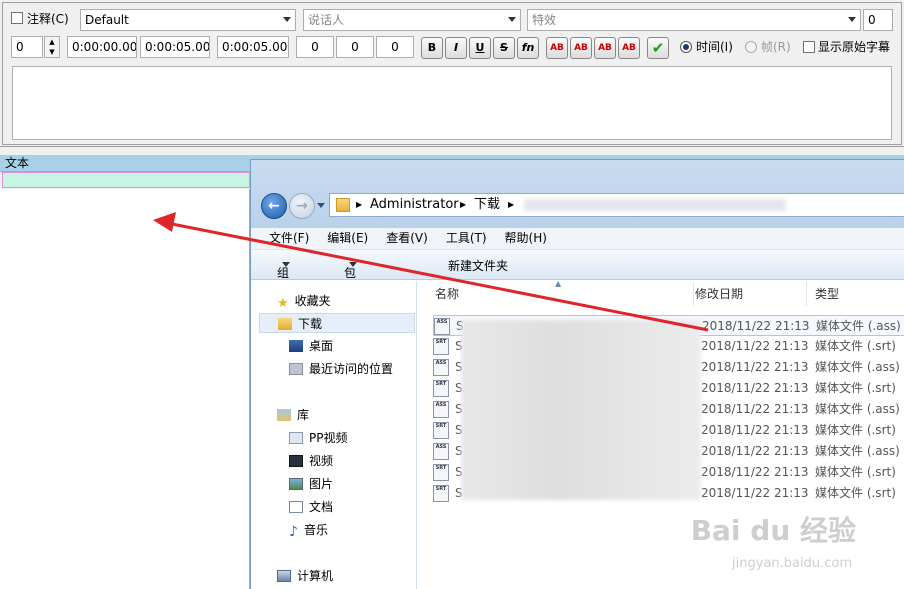  Describe the element at coordinates (164, 222) in the screenshot. I see `arrow-head-icon` at that location.